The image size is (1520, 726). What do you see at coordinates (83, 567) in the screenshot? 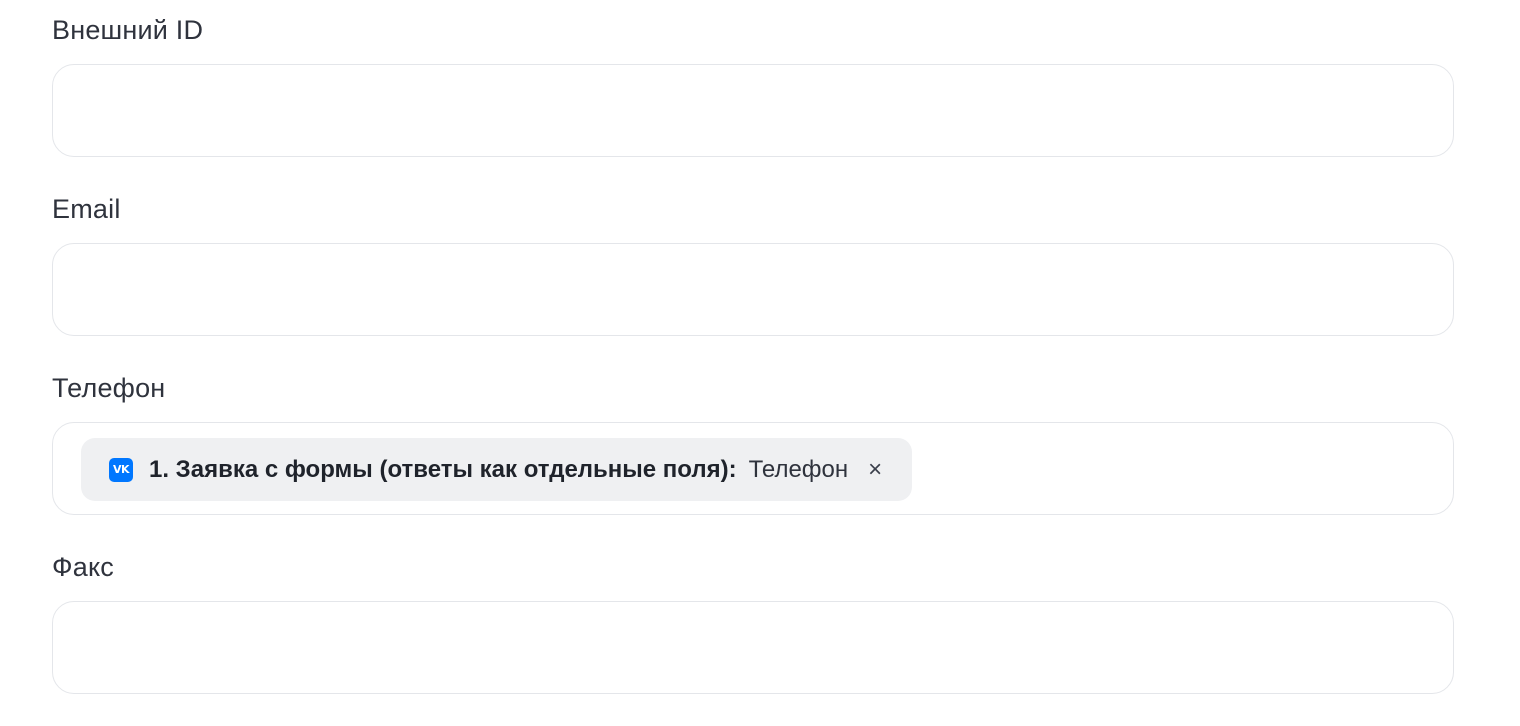
I see `fax-label: Факс` at bounding box center [83, 567].